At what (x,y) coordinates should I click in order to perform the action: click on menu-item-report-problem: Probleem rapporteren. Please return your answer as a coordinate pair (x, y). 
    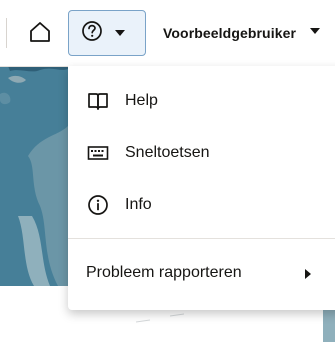
    Looking at the image, I should click on (201, 273).